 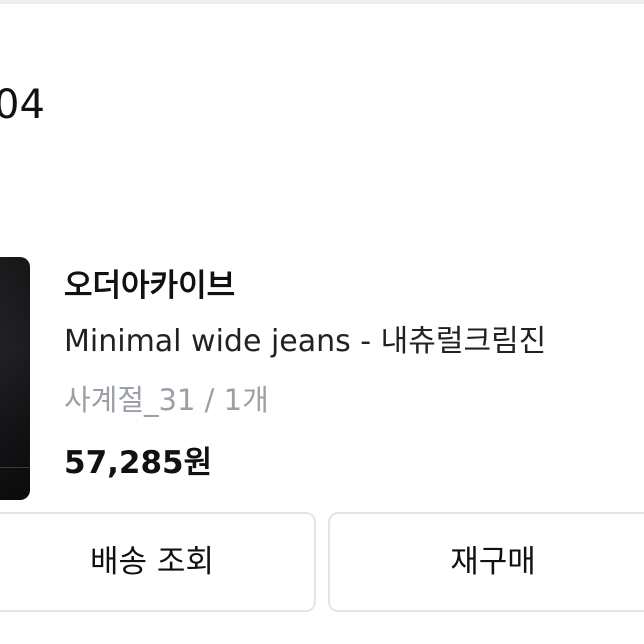 What do you see at coordinates (493, 562) in the screenshot?
I see `reorder-label: 재구매` at bounding box center [493, 562].